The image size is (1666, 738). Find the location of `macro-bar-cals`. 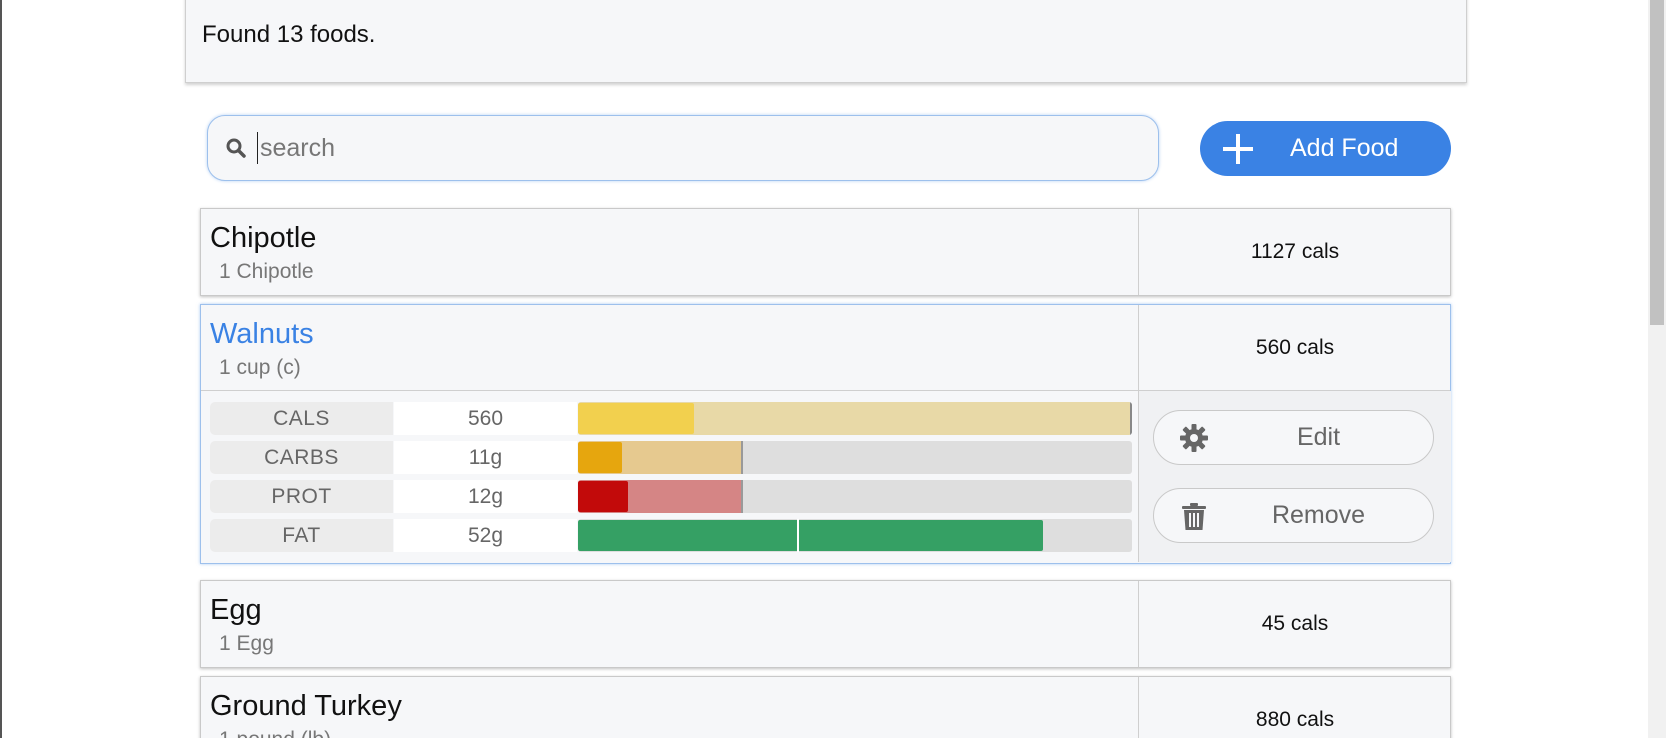

macro-bar-cals is located at coordinates (855, 418).